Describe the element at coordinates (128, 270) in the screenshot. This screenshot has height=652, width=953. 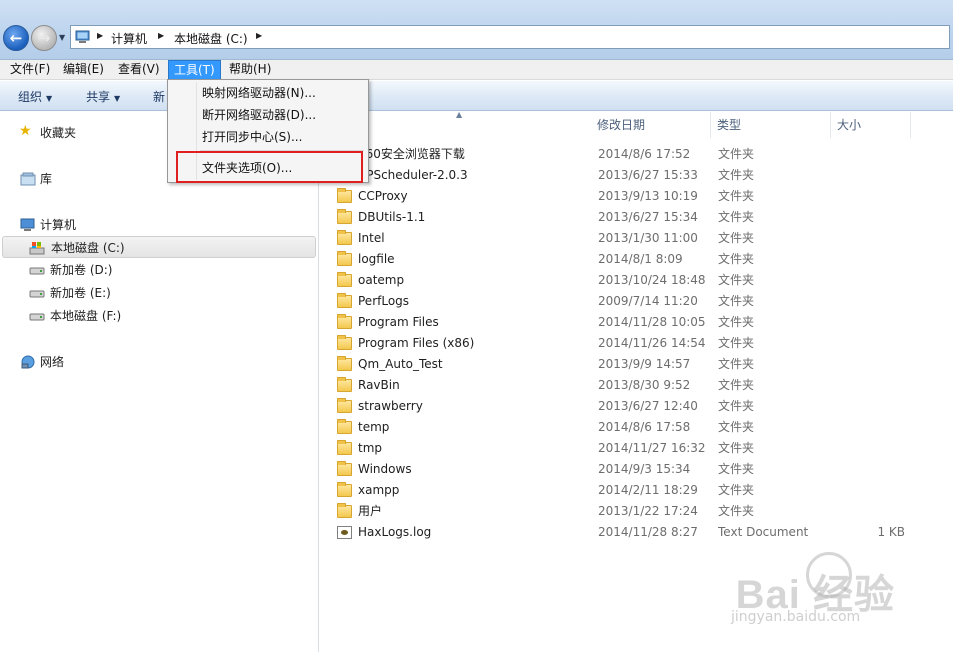
I see `nav-drive-d: 新加卷 (D:)` at that location.